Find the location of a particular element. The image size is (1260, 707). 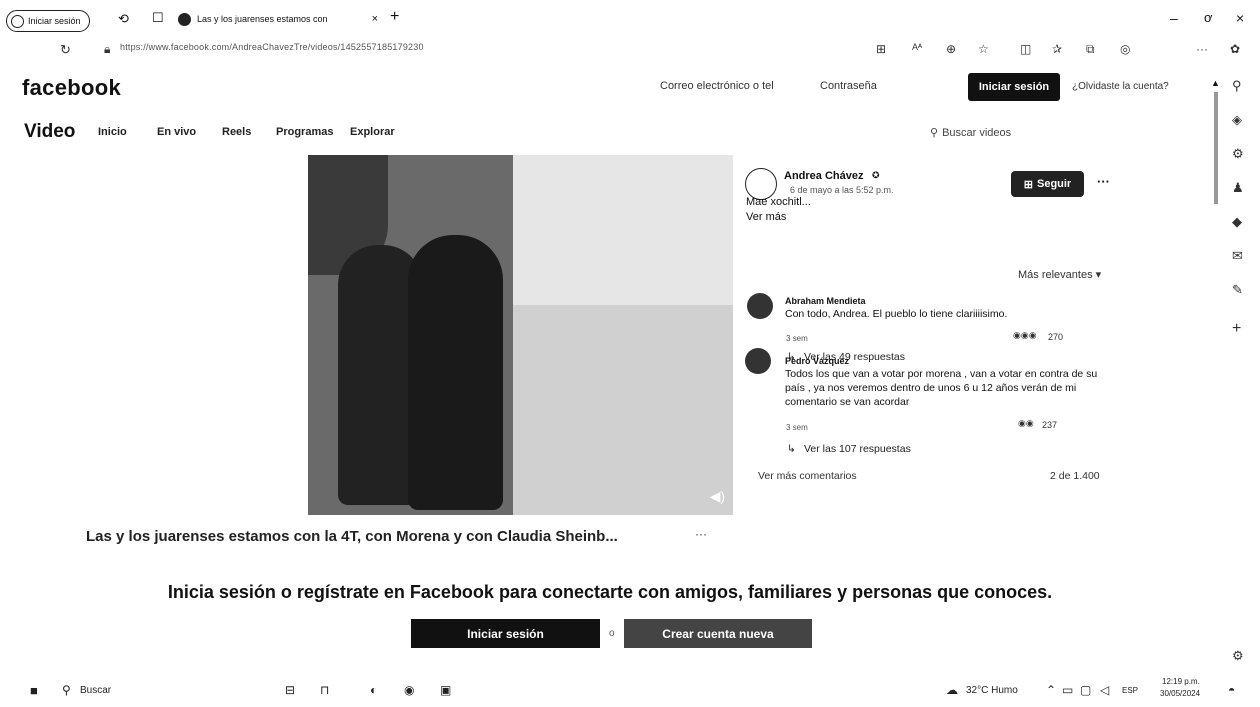

tab-active: Las y los juarenses estamos con × is located at coordinates (278, 19).